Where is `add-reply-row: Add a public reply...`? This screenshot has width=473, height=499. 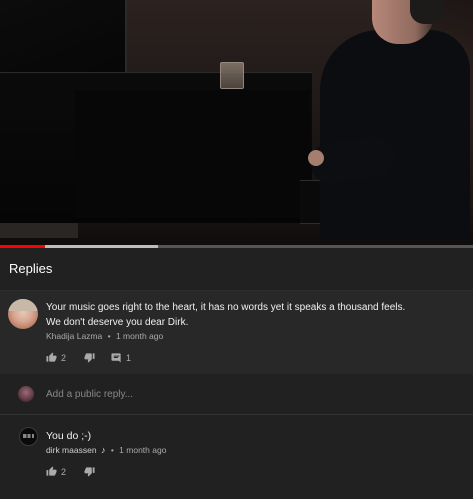
add-reply-row: Add a public reply... is located at coordinates (236, 394).